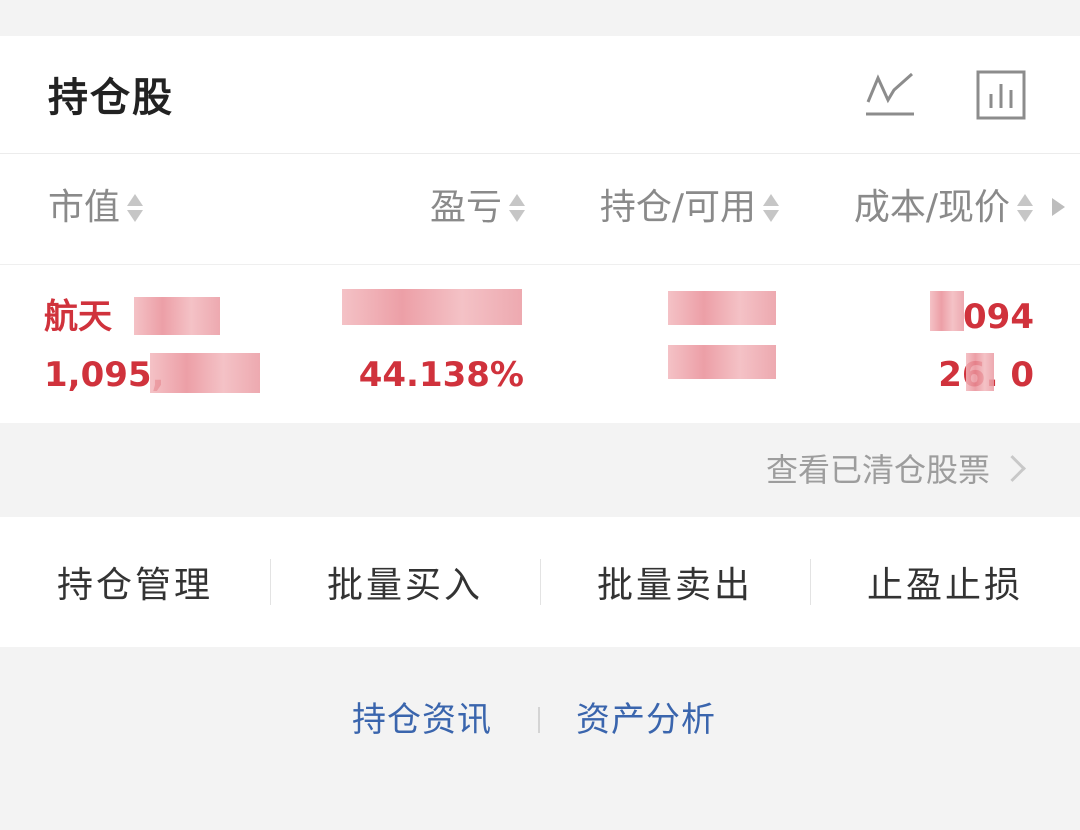 This screenshot has width=1080, height=830. What do you see at coordinates (646, 720) in the screenshot?
I see `asset-analysis-link: 资产分析` at bounding box center [646, 720].